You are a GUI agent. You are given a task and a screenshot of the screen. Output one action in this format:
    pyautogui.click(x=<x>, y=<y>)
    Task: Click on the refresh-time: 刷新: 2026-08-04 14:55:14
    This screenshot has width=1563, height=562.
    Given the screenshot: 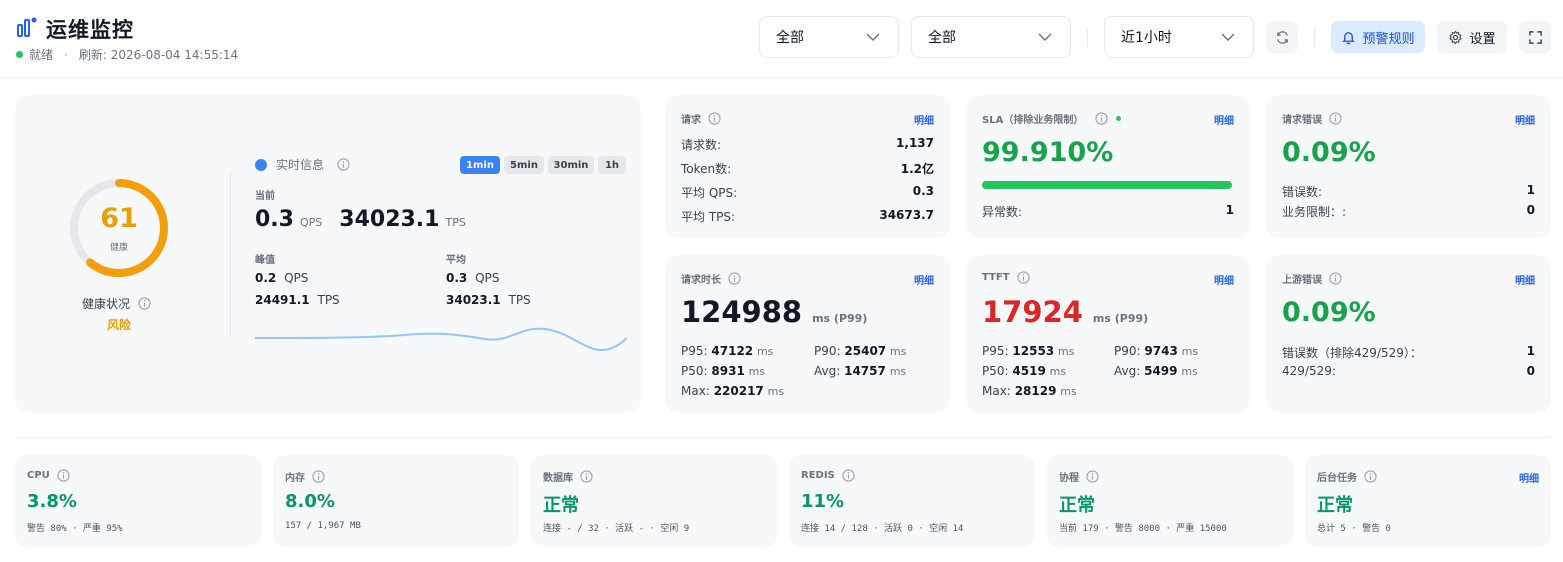 What is the action you would take?
    pyautogui.click(x=158, y=55)
    